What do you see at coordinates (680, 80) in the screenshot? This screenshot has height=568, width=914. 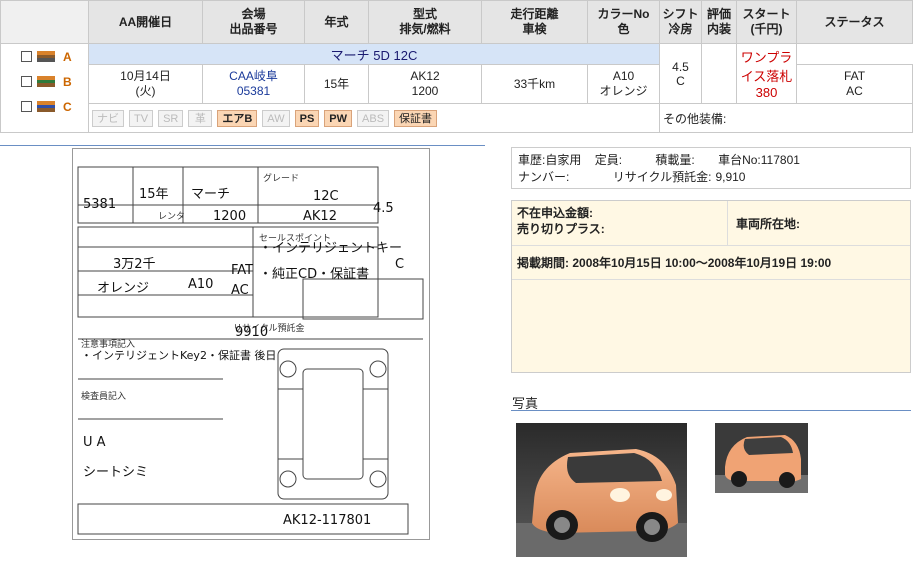 I see `interior-value: C` at bounding box center [680, 80].